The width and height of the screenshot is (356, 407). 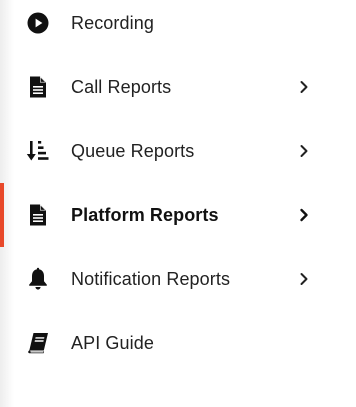 I want to click on menu-item-label: Queue Reports, so click(x=133, y=150).